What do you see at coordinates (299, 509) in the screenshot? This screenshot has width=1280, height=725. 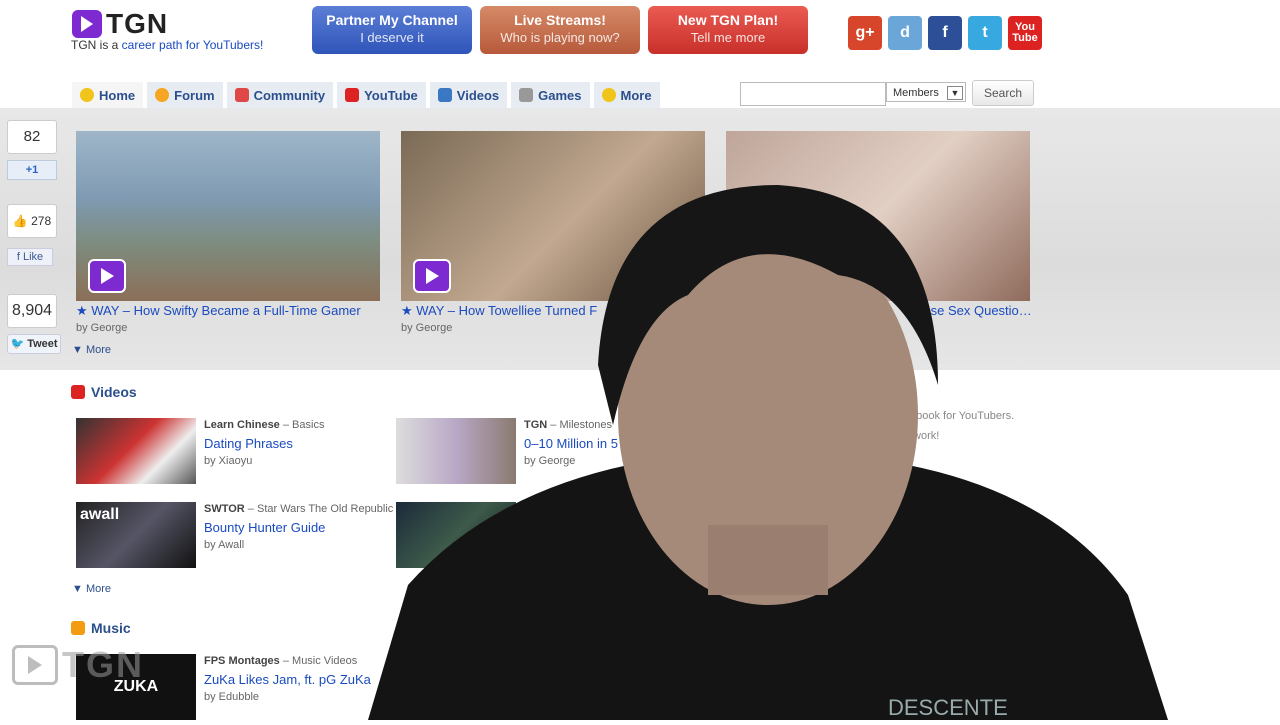 I see `video-category-3: SWTOR – Star Wars The Old Republic` at bounding box center [299, 509].